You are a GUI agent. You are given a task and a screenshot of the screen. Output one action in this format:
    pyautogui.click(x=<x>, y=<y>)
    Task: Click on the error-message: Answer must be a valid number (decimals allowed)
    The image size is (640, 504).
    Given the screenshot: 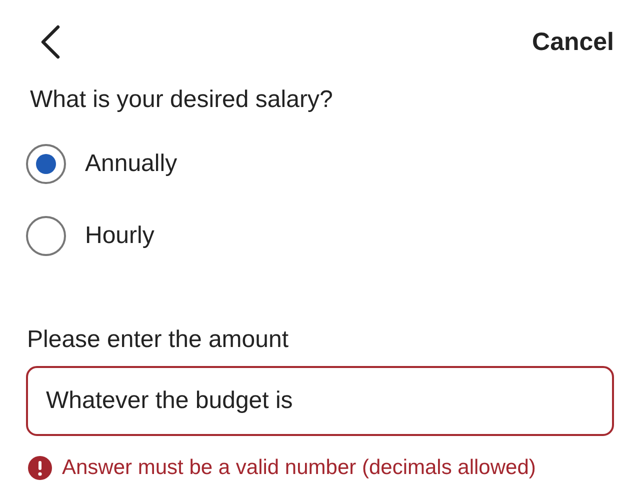 What is the action you would take?
    pyautogui.click(x=299, y=468)
    